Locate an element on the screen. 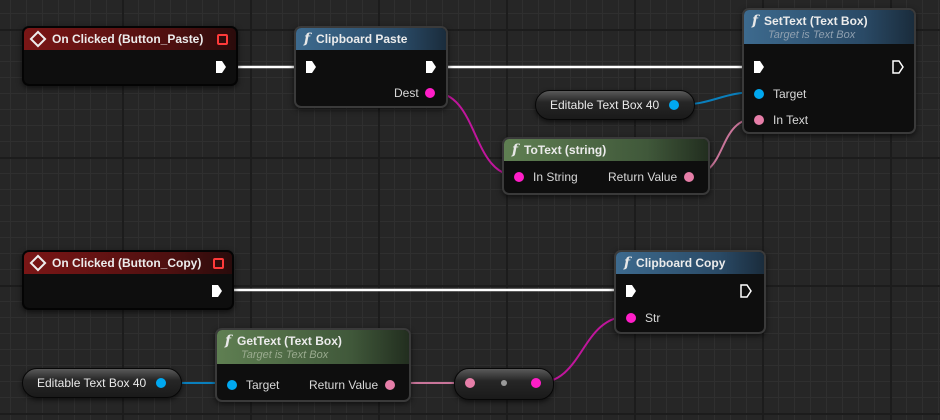  str-label: Str is located at coordinates (653, 318).